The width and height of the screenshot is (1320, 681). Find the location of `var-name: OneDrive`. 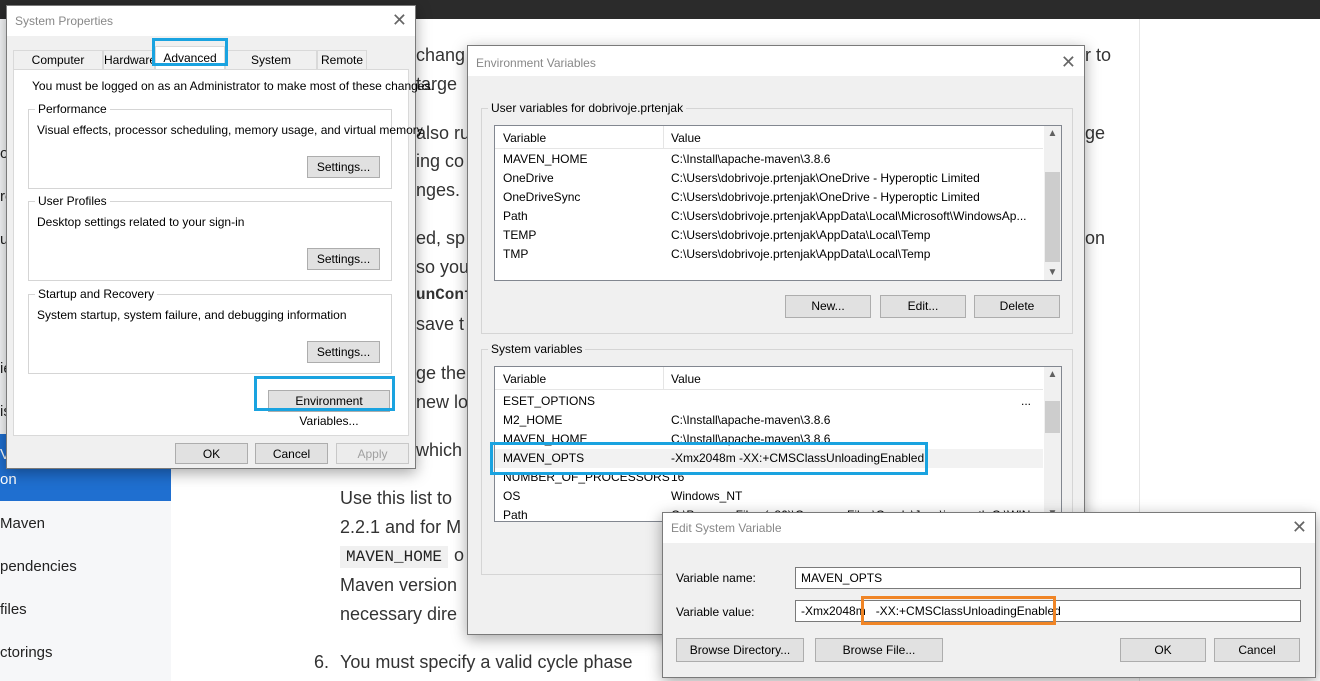

var-name: OneDrive is located at coordinates (528, 178).